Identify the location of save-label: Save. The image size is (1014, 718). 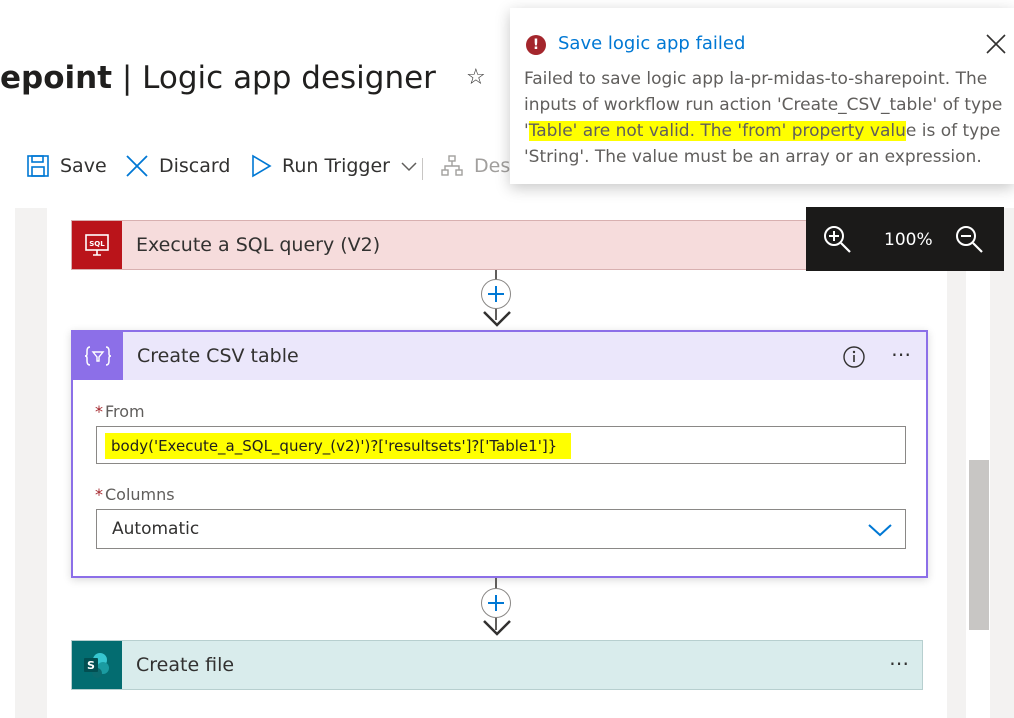
(83, 166).